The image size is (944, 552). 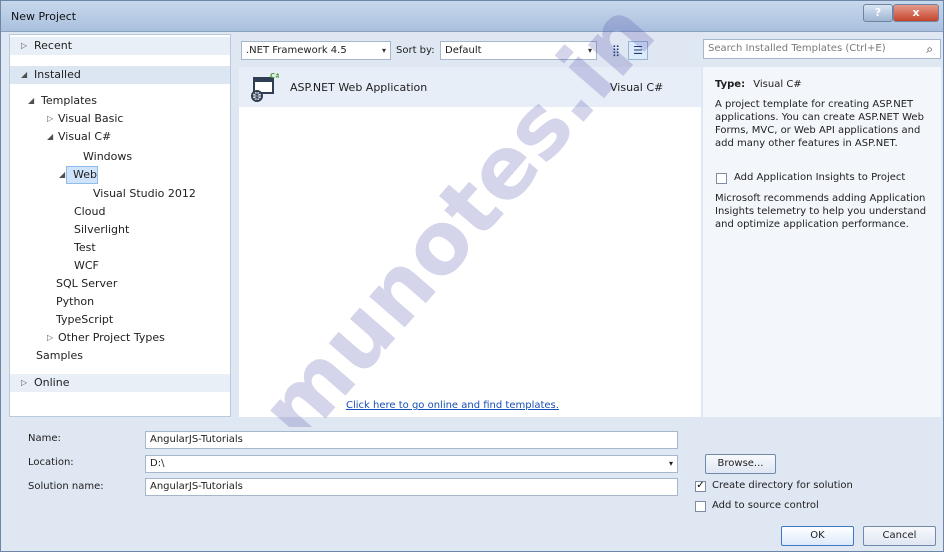 What do you see at coordinates (359, 87) in the screenshot?
I see `template-name: ASP.NET Web Application` at bounding box center [359, 87].